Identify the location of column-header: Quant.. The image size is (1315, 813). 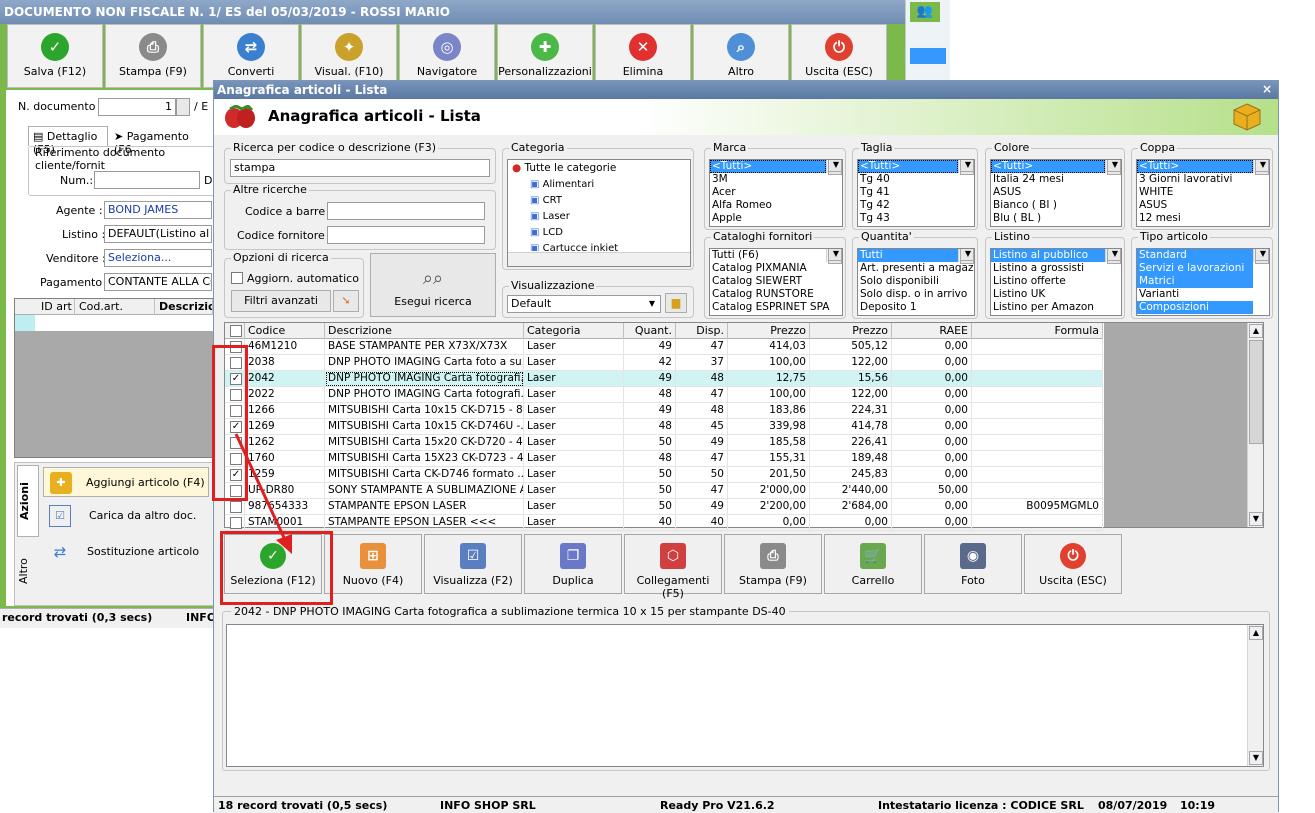
(650, 331).